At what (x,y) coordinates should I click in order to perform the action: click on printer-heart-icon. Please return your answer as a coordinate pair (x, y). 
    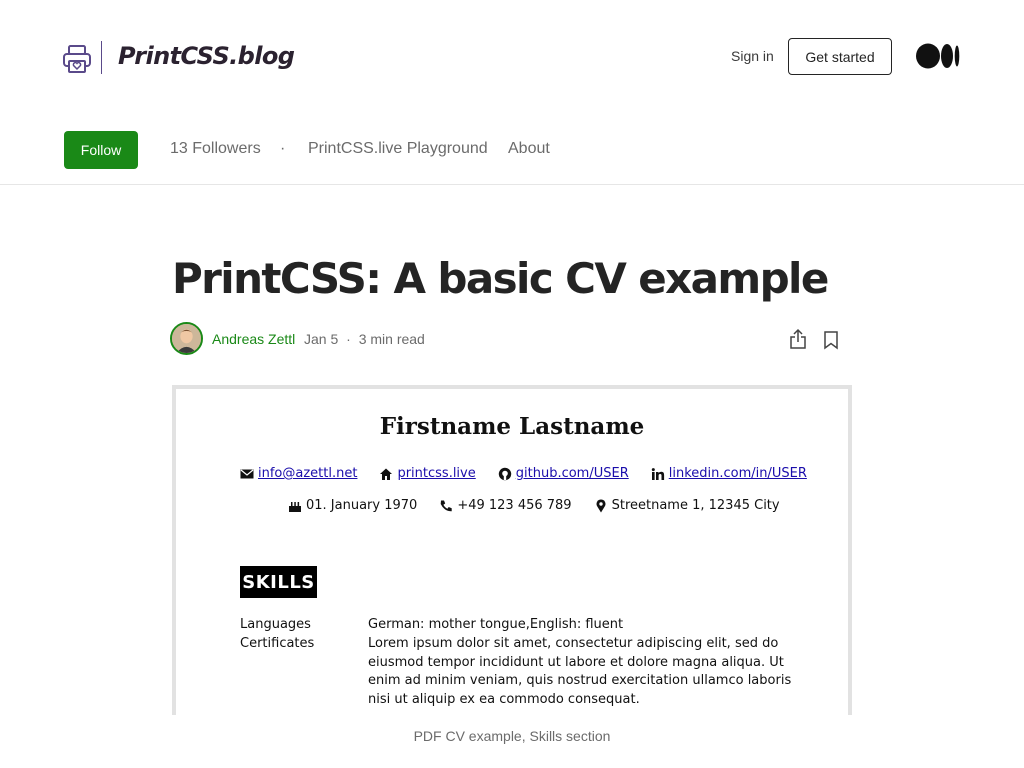
    Looking at the image, I should click on (77, 59).